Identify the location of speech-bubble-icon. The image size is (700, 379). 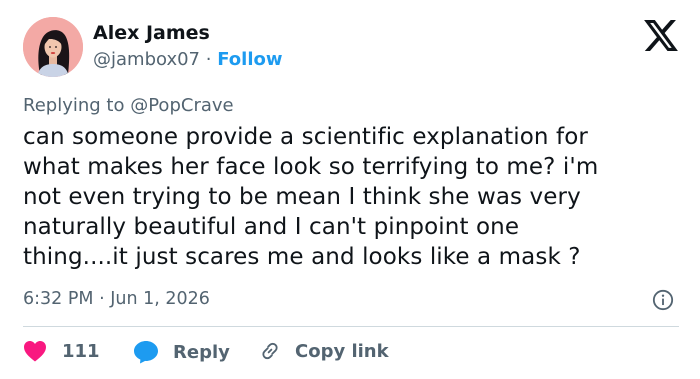
(146, 352).